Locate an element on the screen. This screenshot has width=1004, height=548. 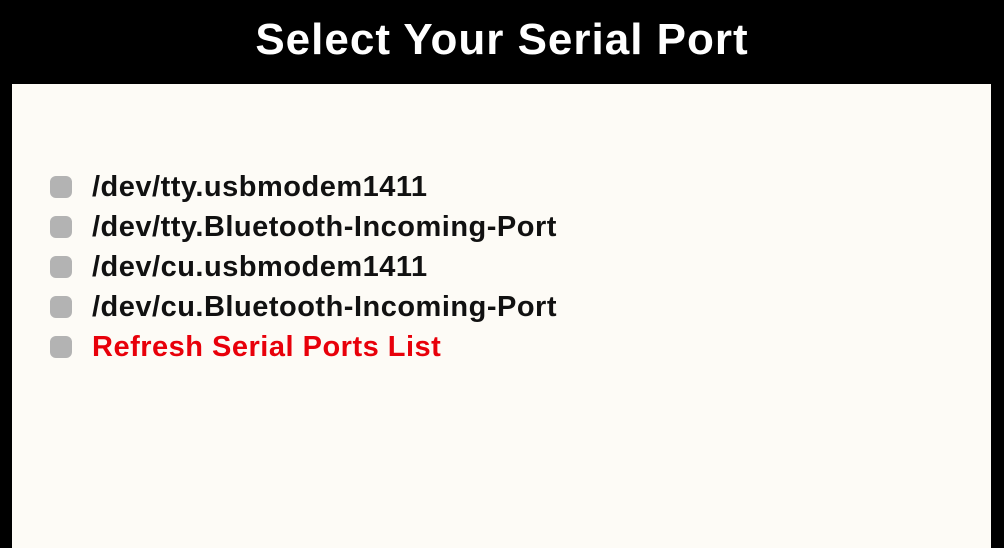
refresh-ports-label: Refresh Serial Ports List is located at coordinates (266, 347).